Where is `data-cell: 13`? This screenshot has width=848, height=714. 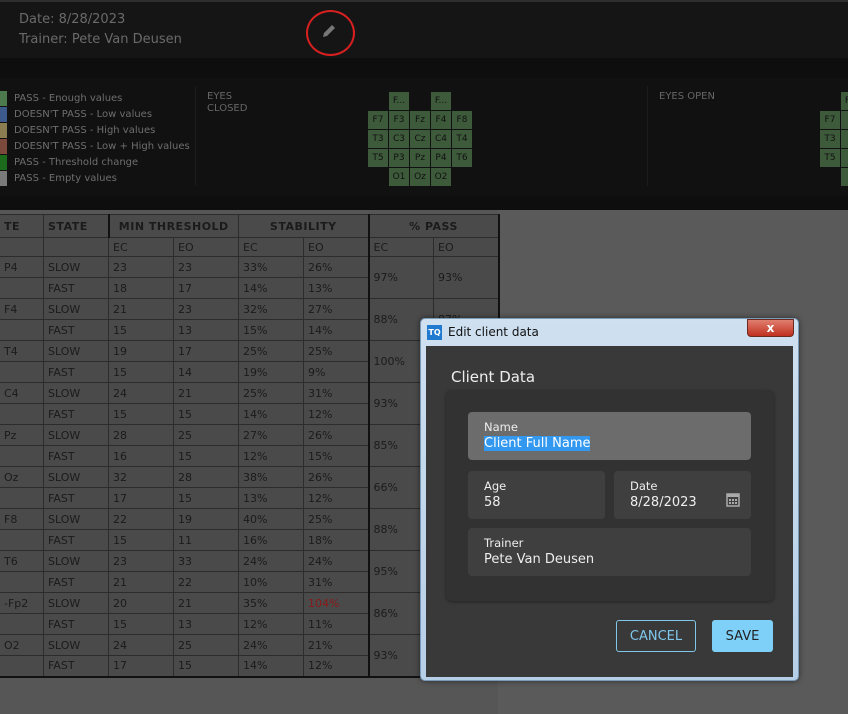
data-cell: 13 is located at coordinates (206, 330).